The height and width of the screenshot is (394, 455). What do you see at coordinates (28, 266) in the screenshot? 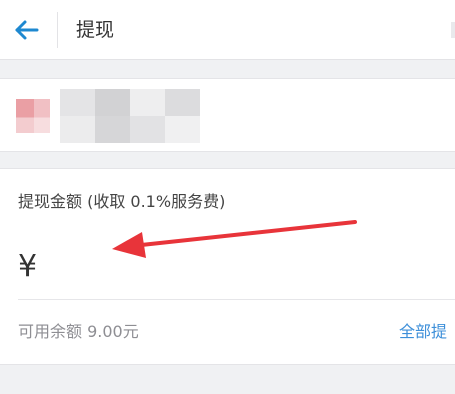
I see `currency-symbol: ¥` at bounding box center [28, 266].